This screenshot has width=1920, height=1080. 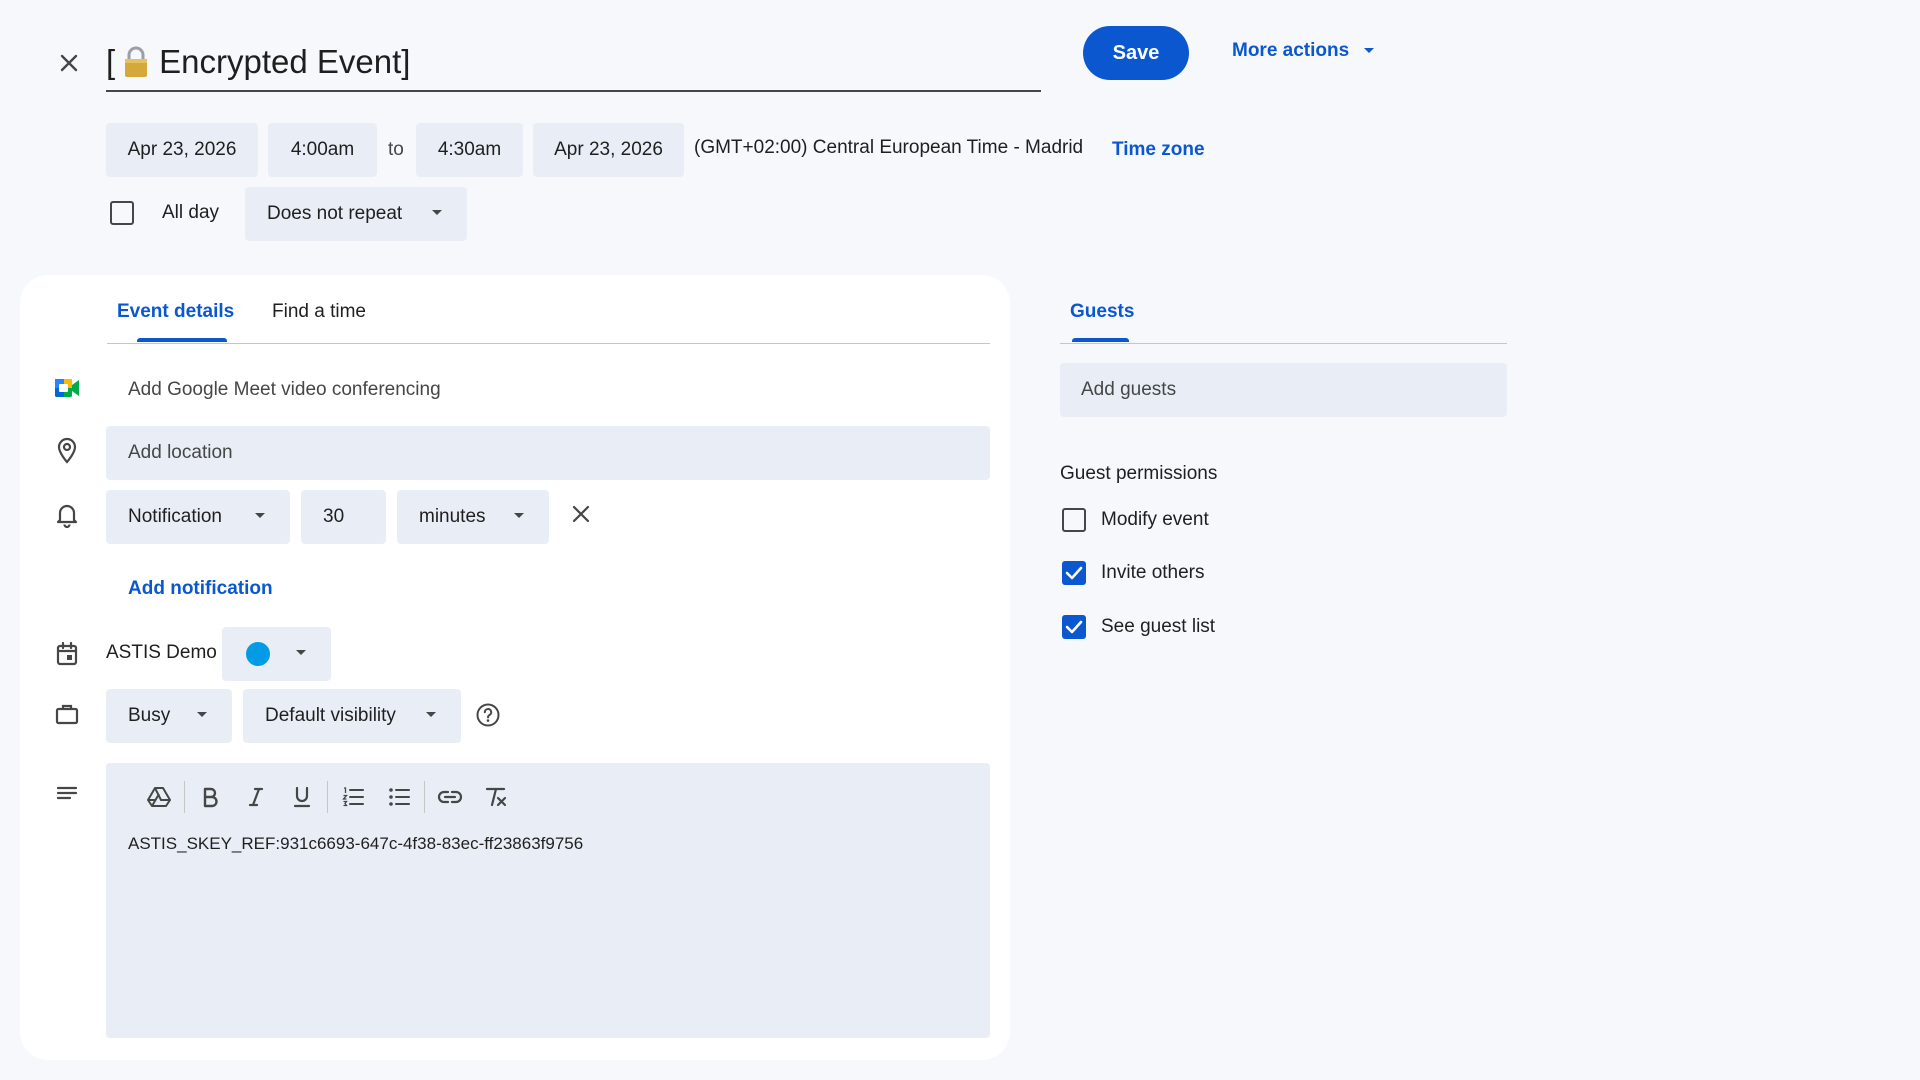 I want to click on visibility-value: Default visibility, so click(x=330, y=715).